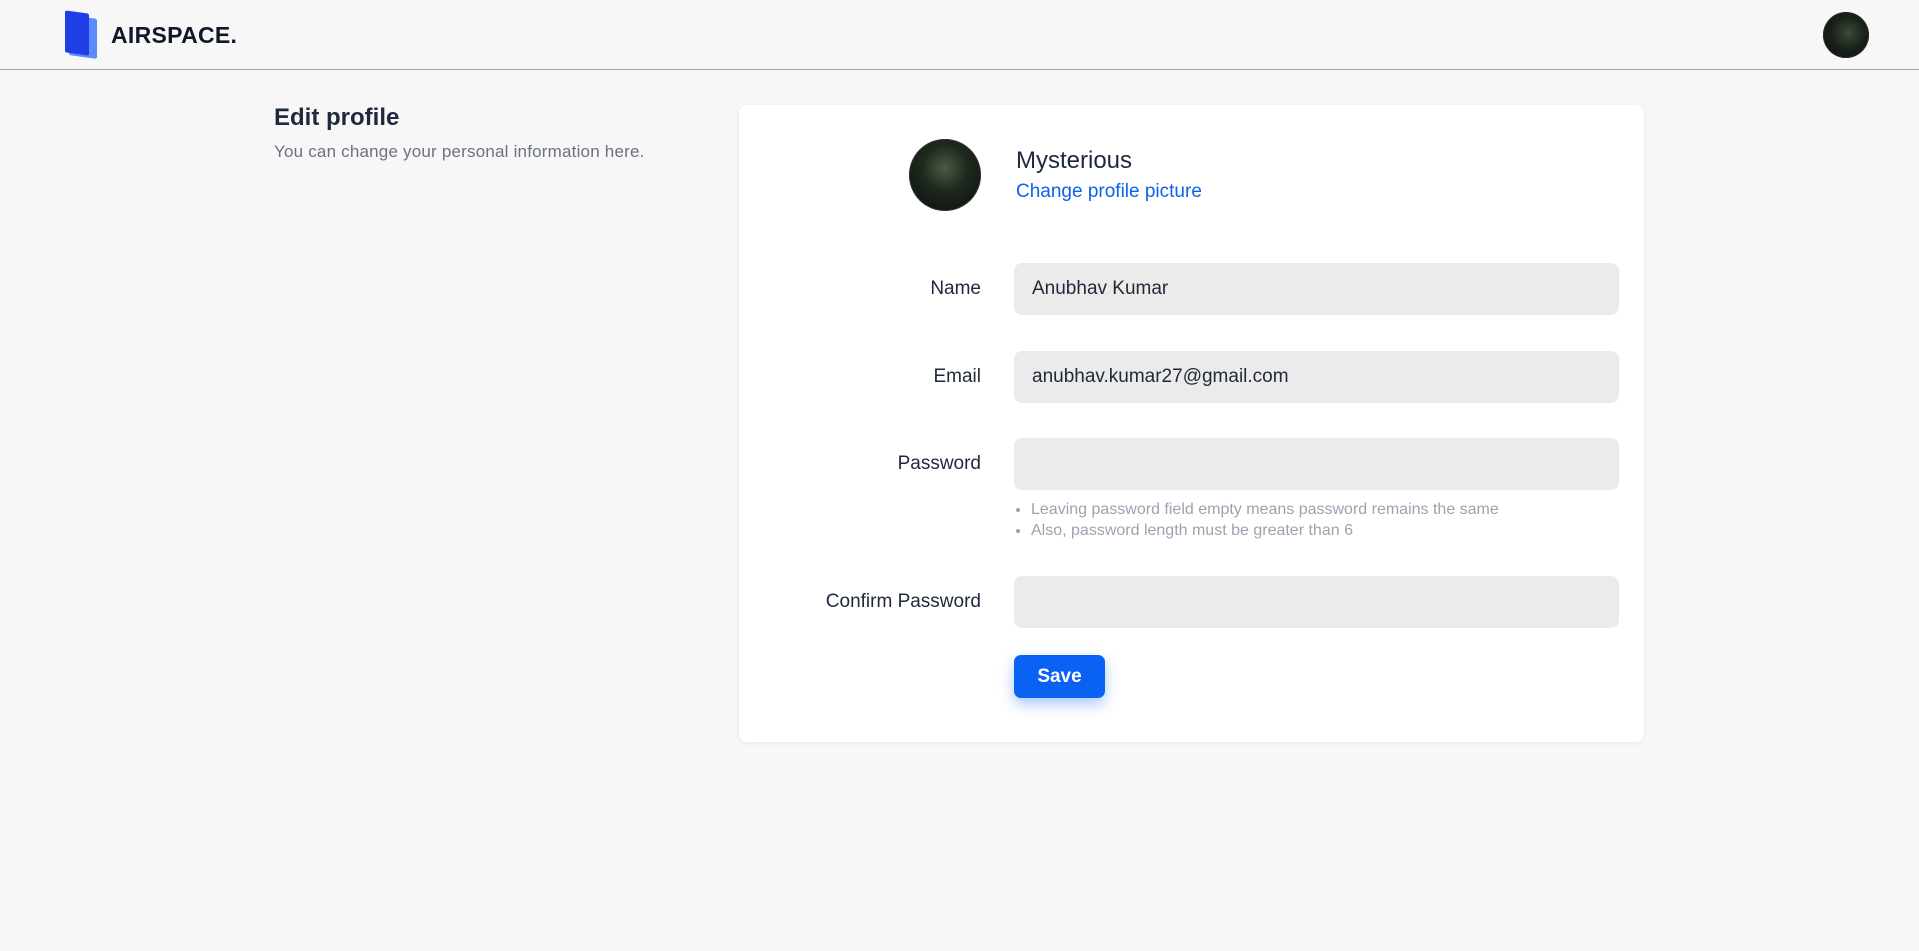 The height and width of the screenshot is (951, 1919). What do you see at coordinates (82, 34) in the screenshot?
I see `airspace-logo-icon` at bounding box center [82, 34].